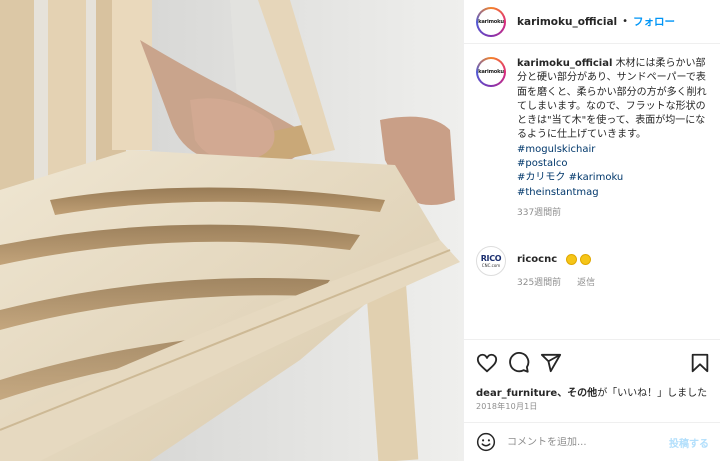  I want to click on hashtag-link: #mogulskichair, so click(614, 150).